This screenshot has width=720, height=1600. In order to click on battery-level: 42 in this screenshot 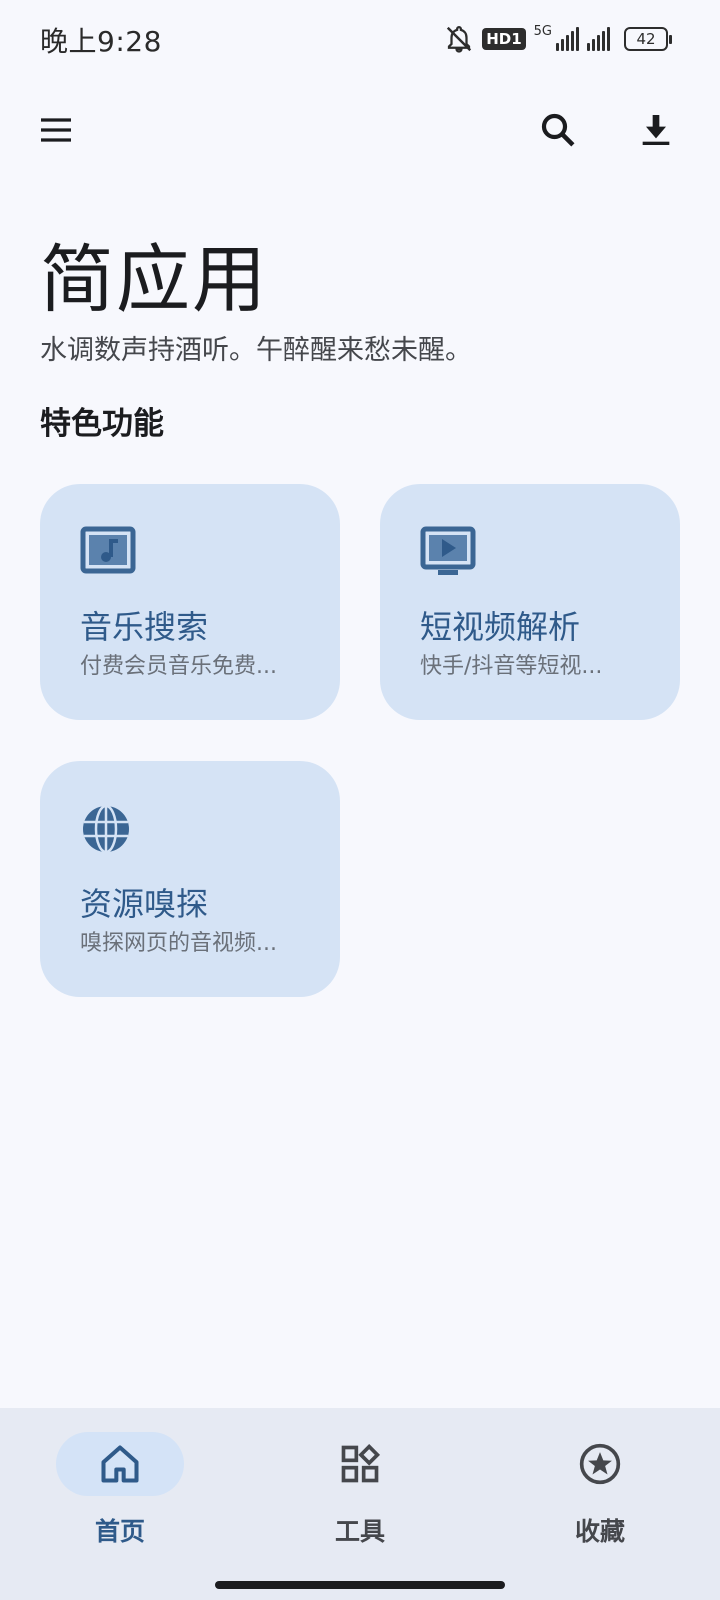, I will do `click(646, 39)`.